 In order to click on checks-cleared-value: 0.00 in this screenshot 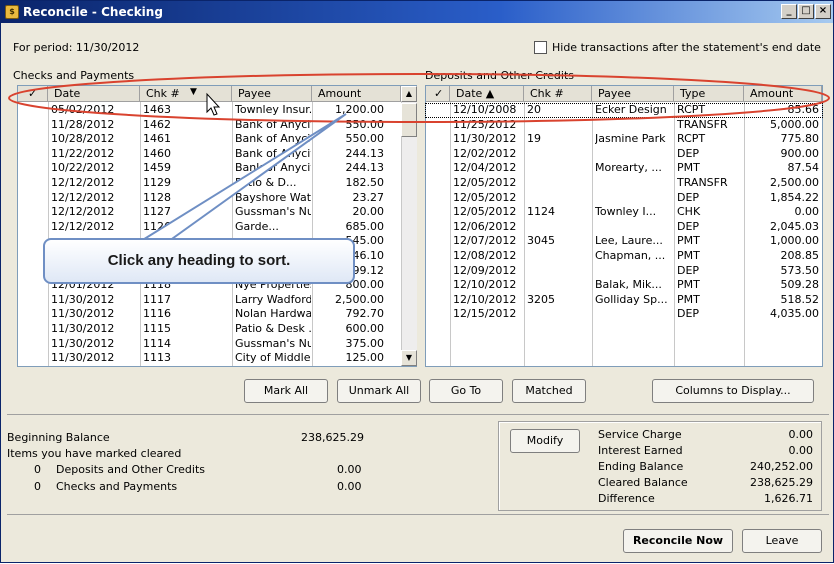, I will do `click(349, 486)`.